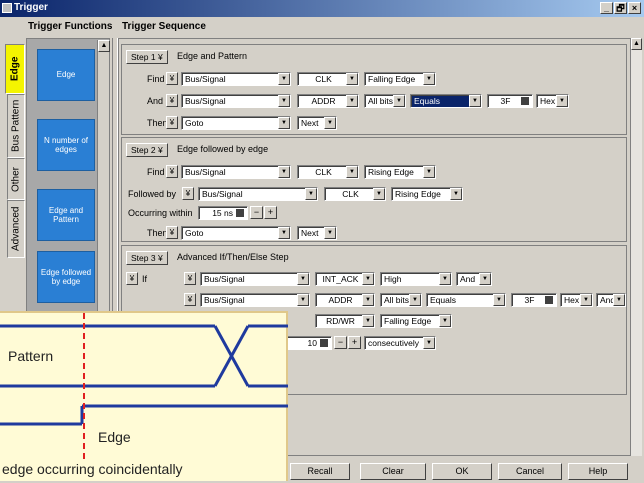  Describe the element at coordinates (636, 247) in the screenshot. I see `sequence-scrollbar: ▲` at that location.